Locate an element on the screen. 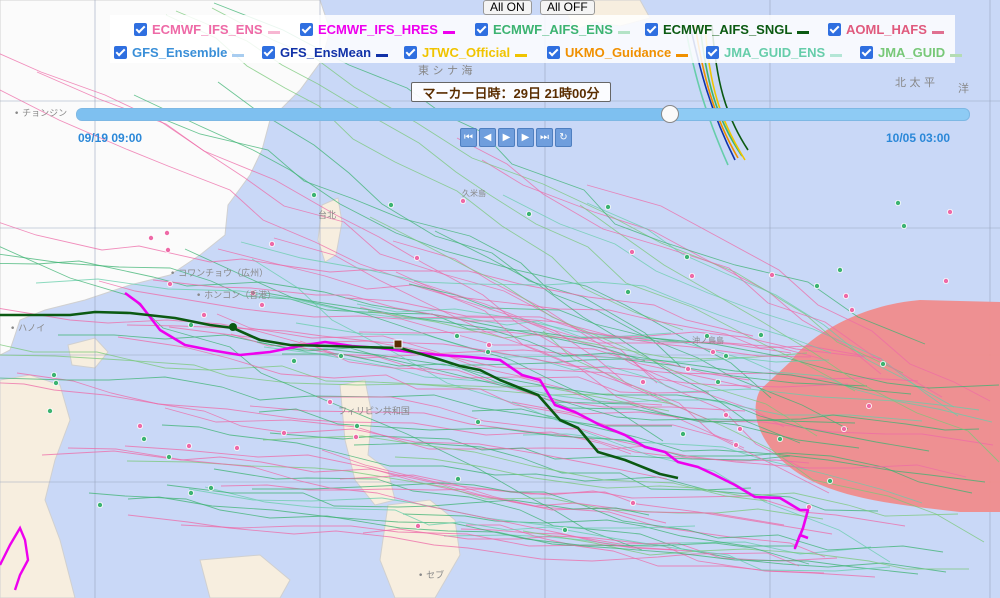  legend-label: AOML_HAFS is located at coordinates (886, 29).